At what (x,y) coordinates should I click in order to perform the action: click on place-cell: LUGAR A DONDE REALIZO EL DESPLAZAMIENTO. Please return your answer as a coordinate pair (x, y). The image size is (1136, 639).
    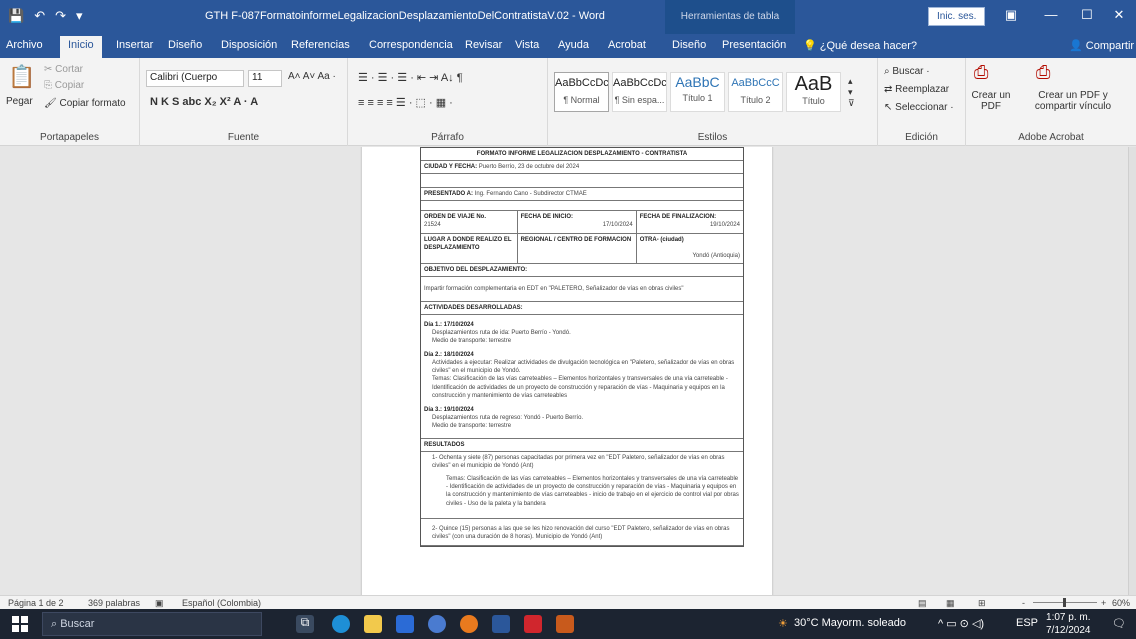
    Looking at the image, I should click on (469, 248).